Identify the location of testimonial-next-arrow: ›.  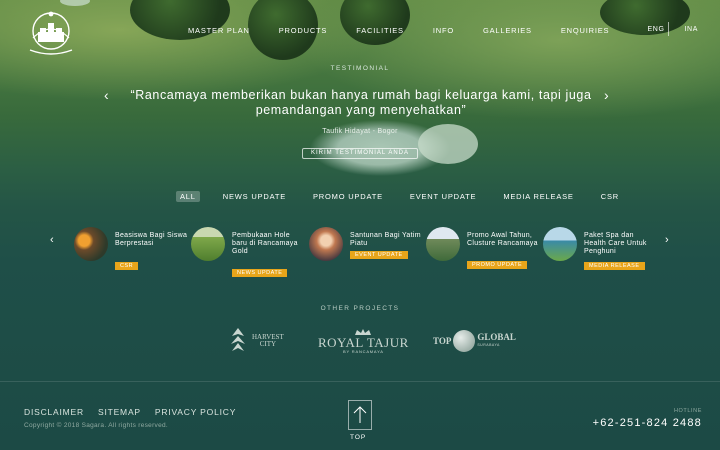
(606, 95).